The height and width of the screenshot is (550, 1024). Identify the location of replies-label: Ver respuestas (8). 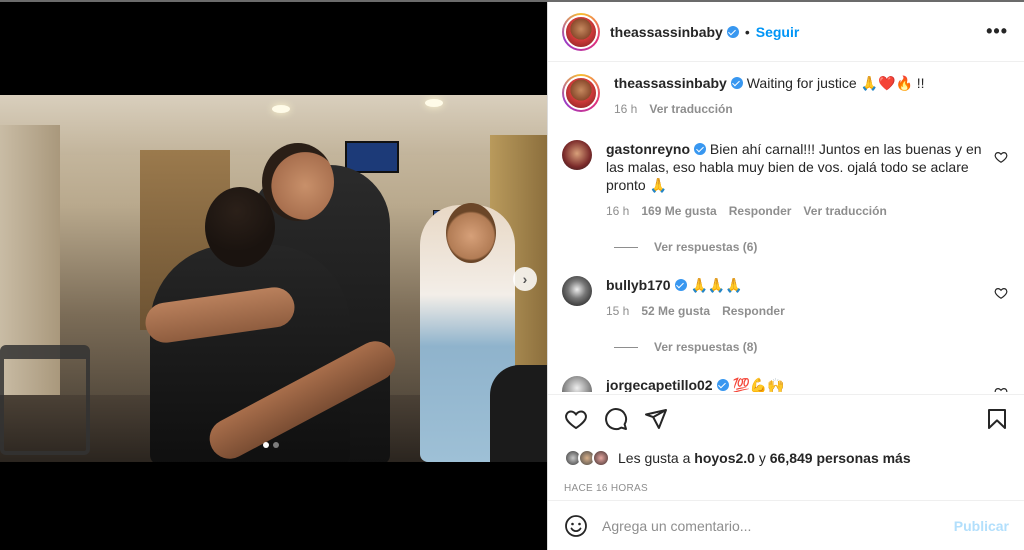
(706, 347).